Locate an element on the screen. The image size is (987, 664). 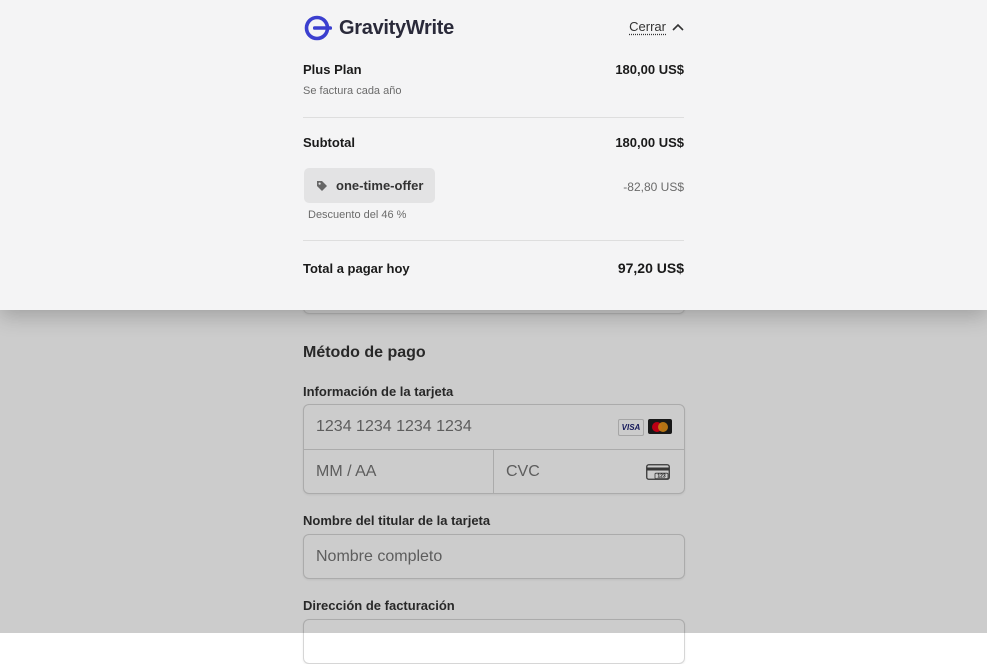
close-summary-button: Cerrar is located at coordinates (656, 26).